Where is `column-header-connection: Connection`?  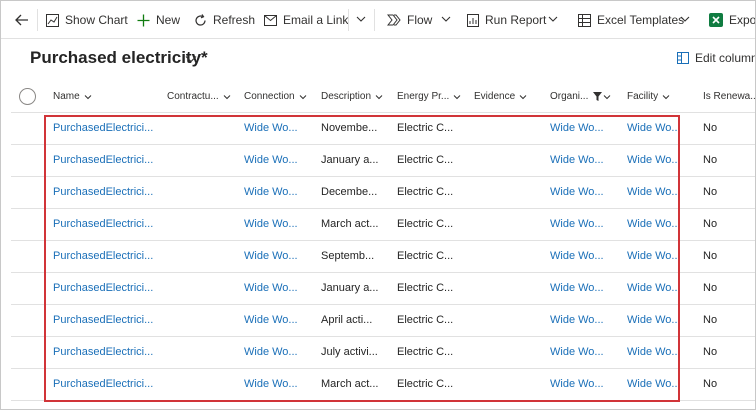
column-header-connection: Connection is located at coordinates (275, 96).